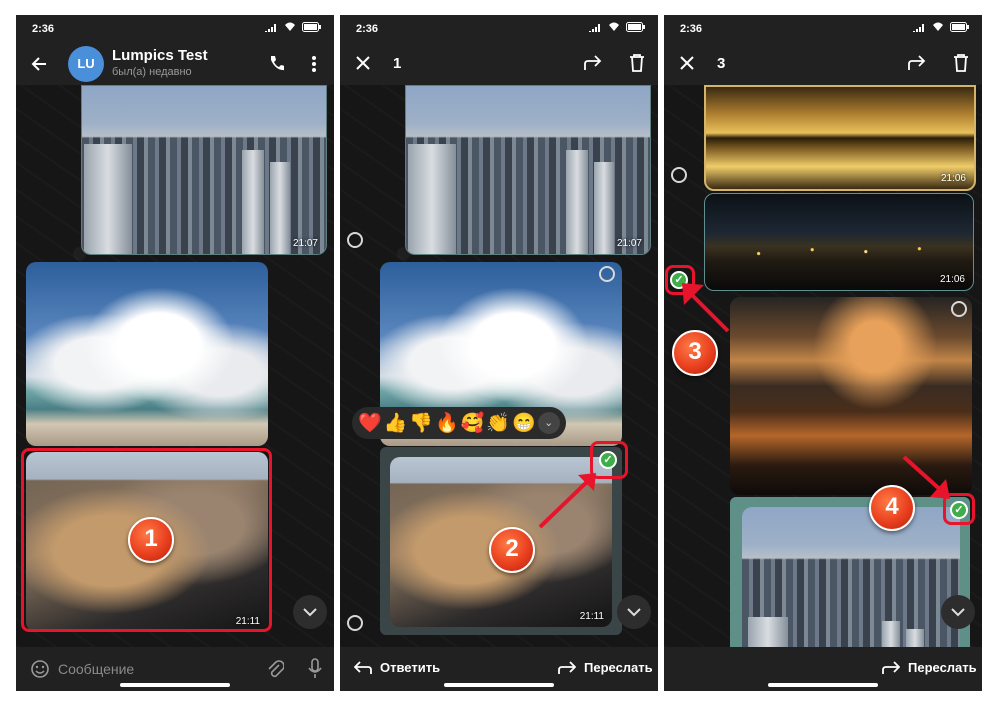 Image resolution: width=999 pixels, height=705 pixels. What do you see at coordinates (96, 669) in the screenshot?
I see `message-input: Сообщение` at bounding box center [96, 669].